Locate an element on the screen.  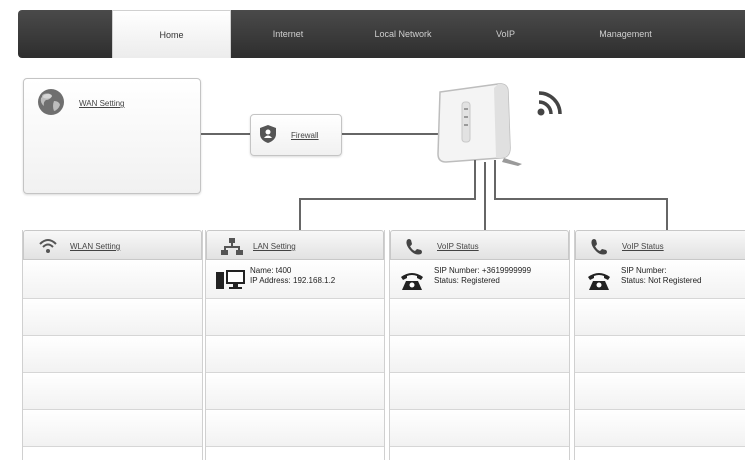
lan-header: LAN Setting is located at coordinates (295, 245).